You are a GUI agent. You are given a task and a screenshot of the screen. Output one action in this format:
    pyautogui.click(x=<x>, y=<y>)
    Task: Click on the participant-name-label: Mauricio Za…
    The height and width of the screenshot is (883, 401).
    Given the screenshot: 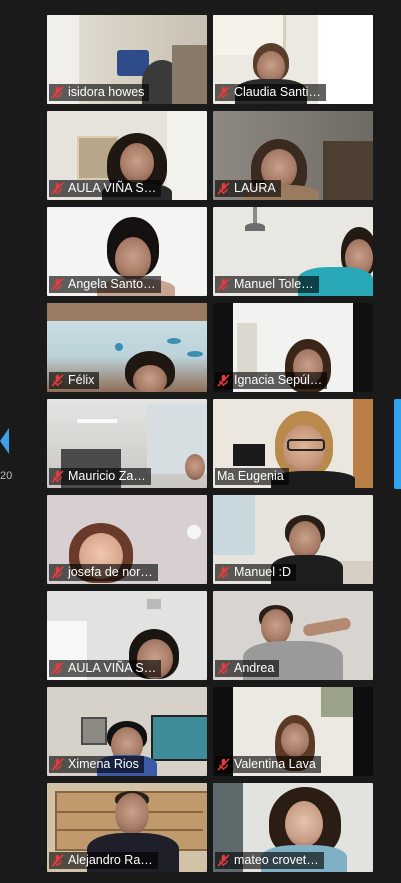 What is the action you would take?
    pyautogui.click(x=100, y=476)
    